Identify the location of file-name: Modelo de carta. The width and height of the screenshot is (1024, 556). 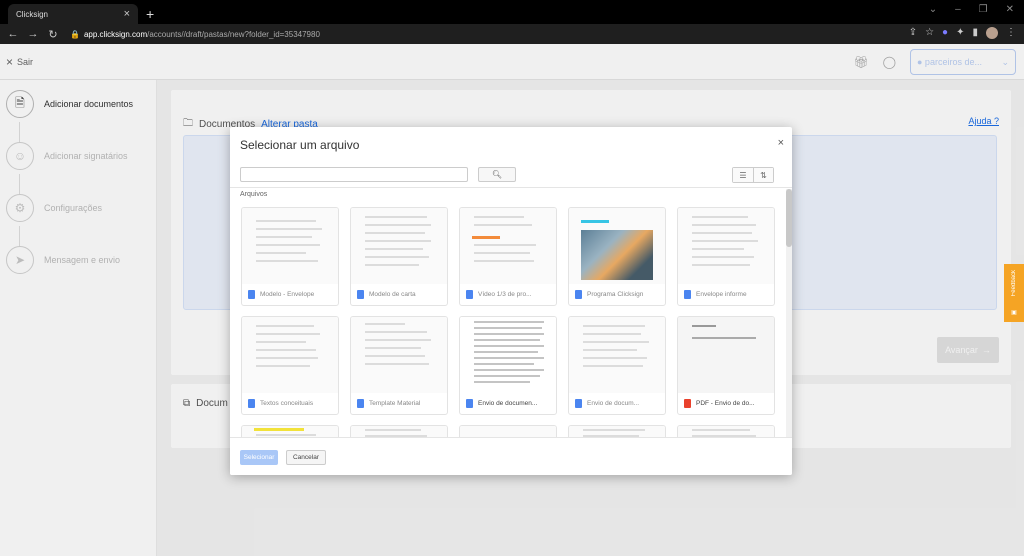
(392, 294).